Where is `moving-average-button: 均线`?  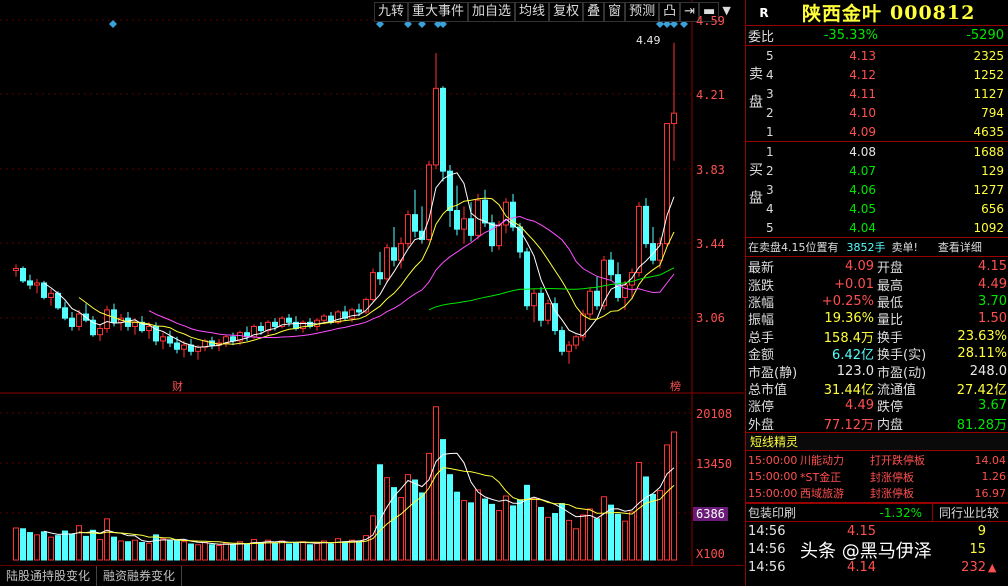
moving-average-button: 均线 is located at coordinates (532, 12).